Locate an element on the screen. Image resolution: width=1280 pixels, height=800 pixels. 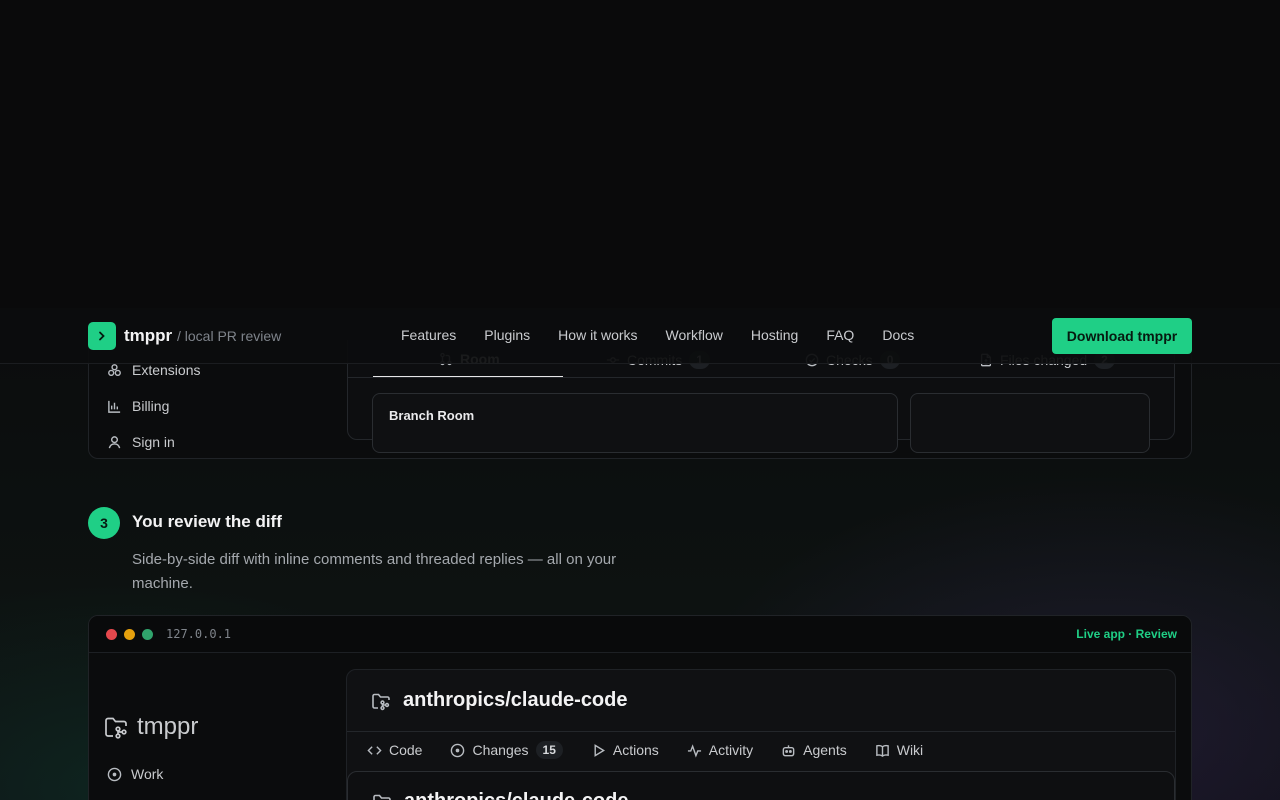
brand-tagline: / local PR review is located at coordinates (229, 336).